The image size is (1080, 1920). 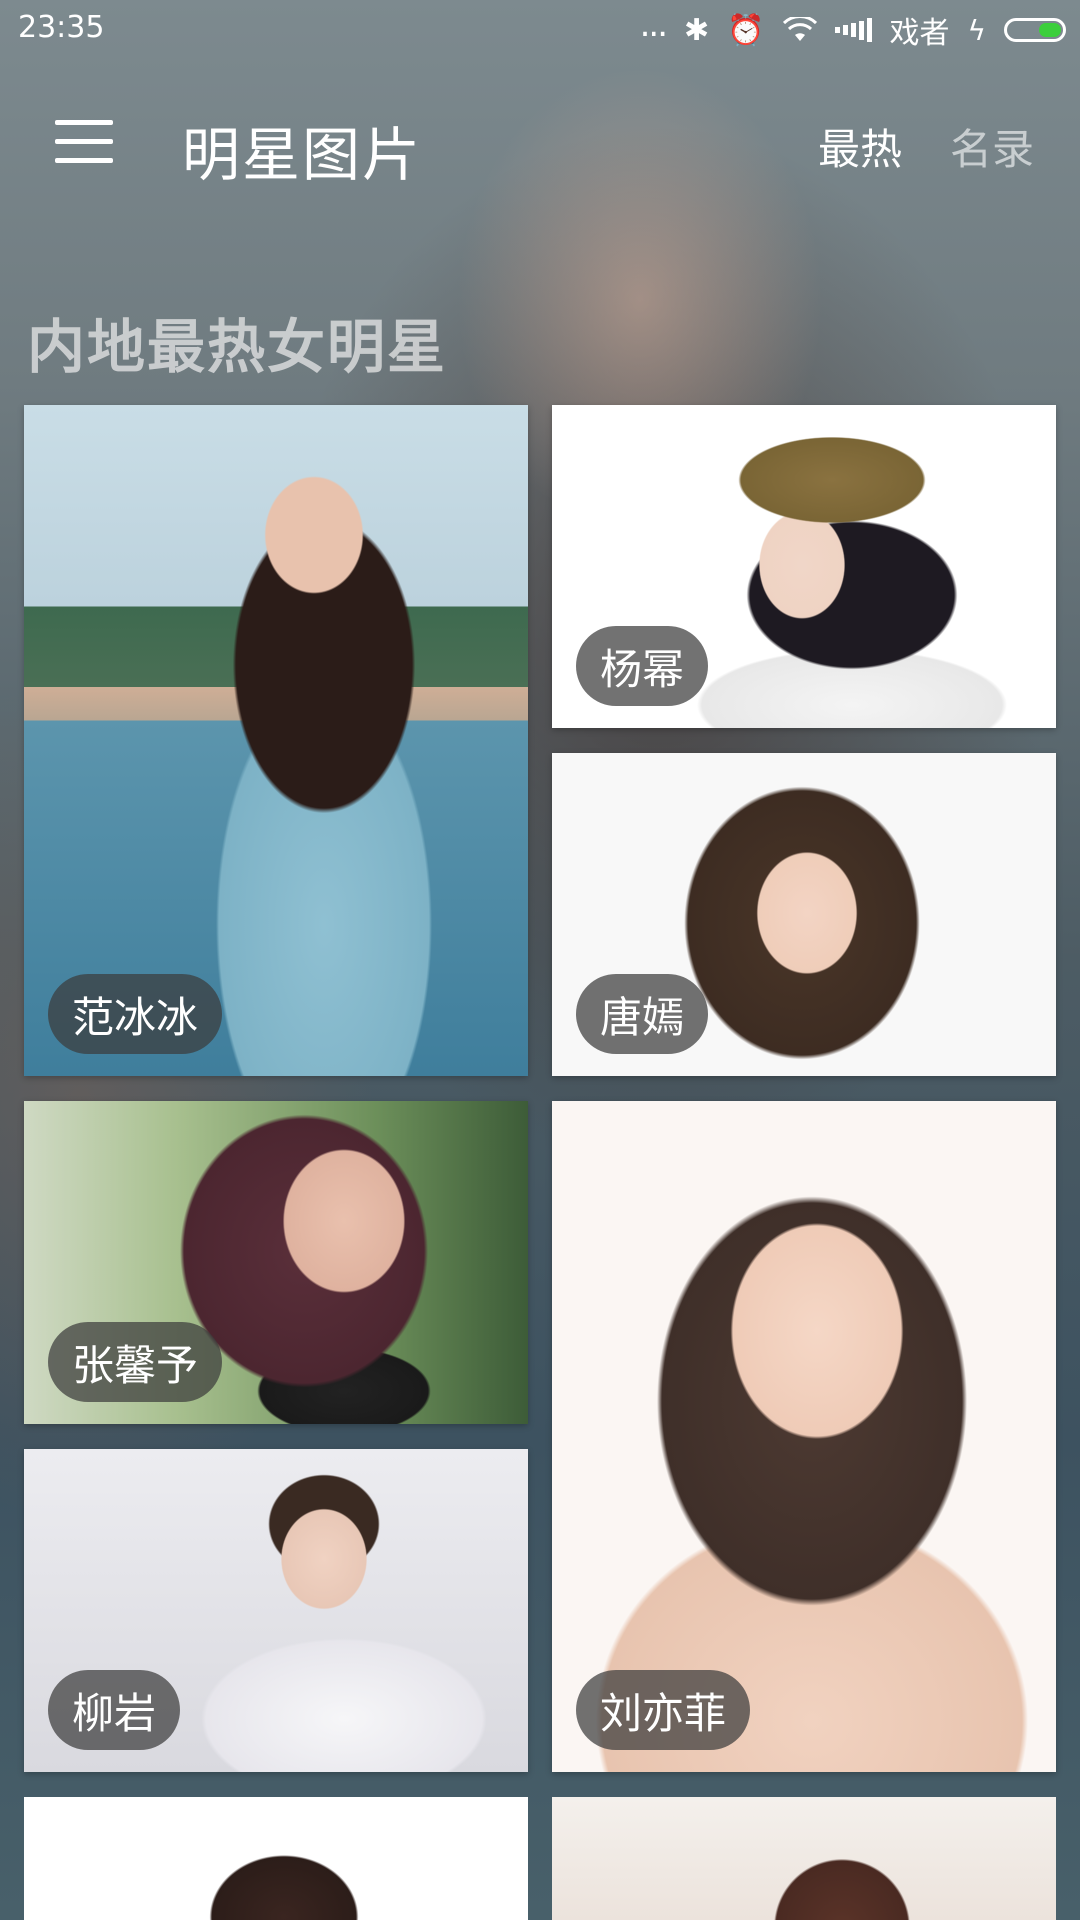 What do you see at coordinates (540, 145) in the screenshot?
I see `app-bar: 明星图片 最热 名录` at bounding box center [540, 145].